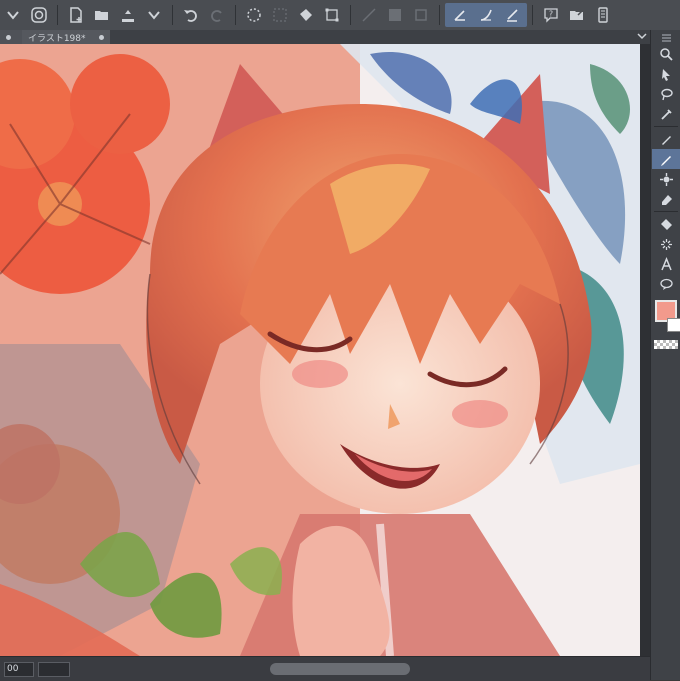 The height and width of the screenshot is (681, 680). What do you see at coordinates (57, 38) in the screenshot?
I see `tab-title: イラスト198*` at bounding box center [57, 38].